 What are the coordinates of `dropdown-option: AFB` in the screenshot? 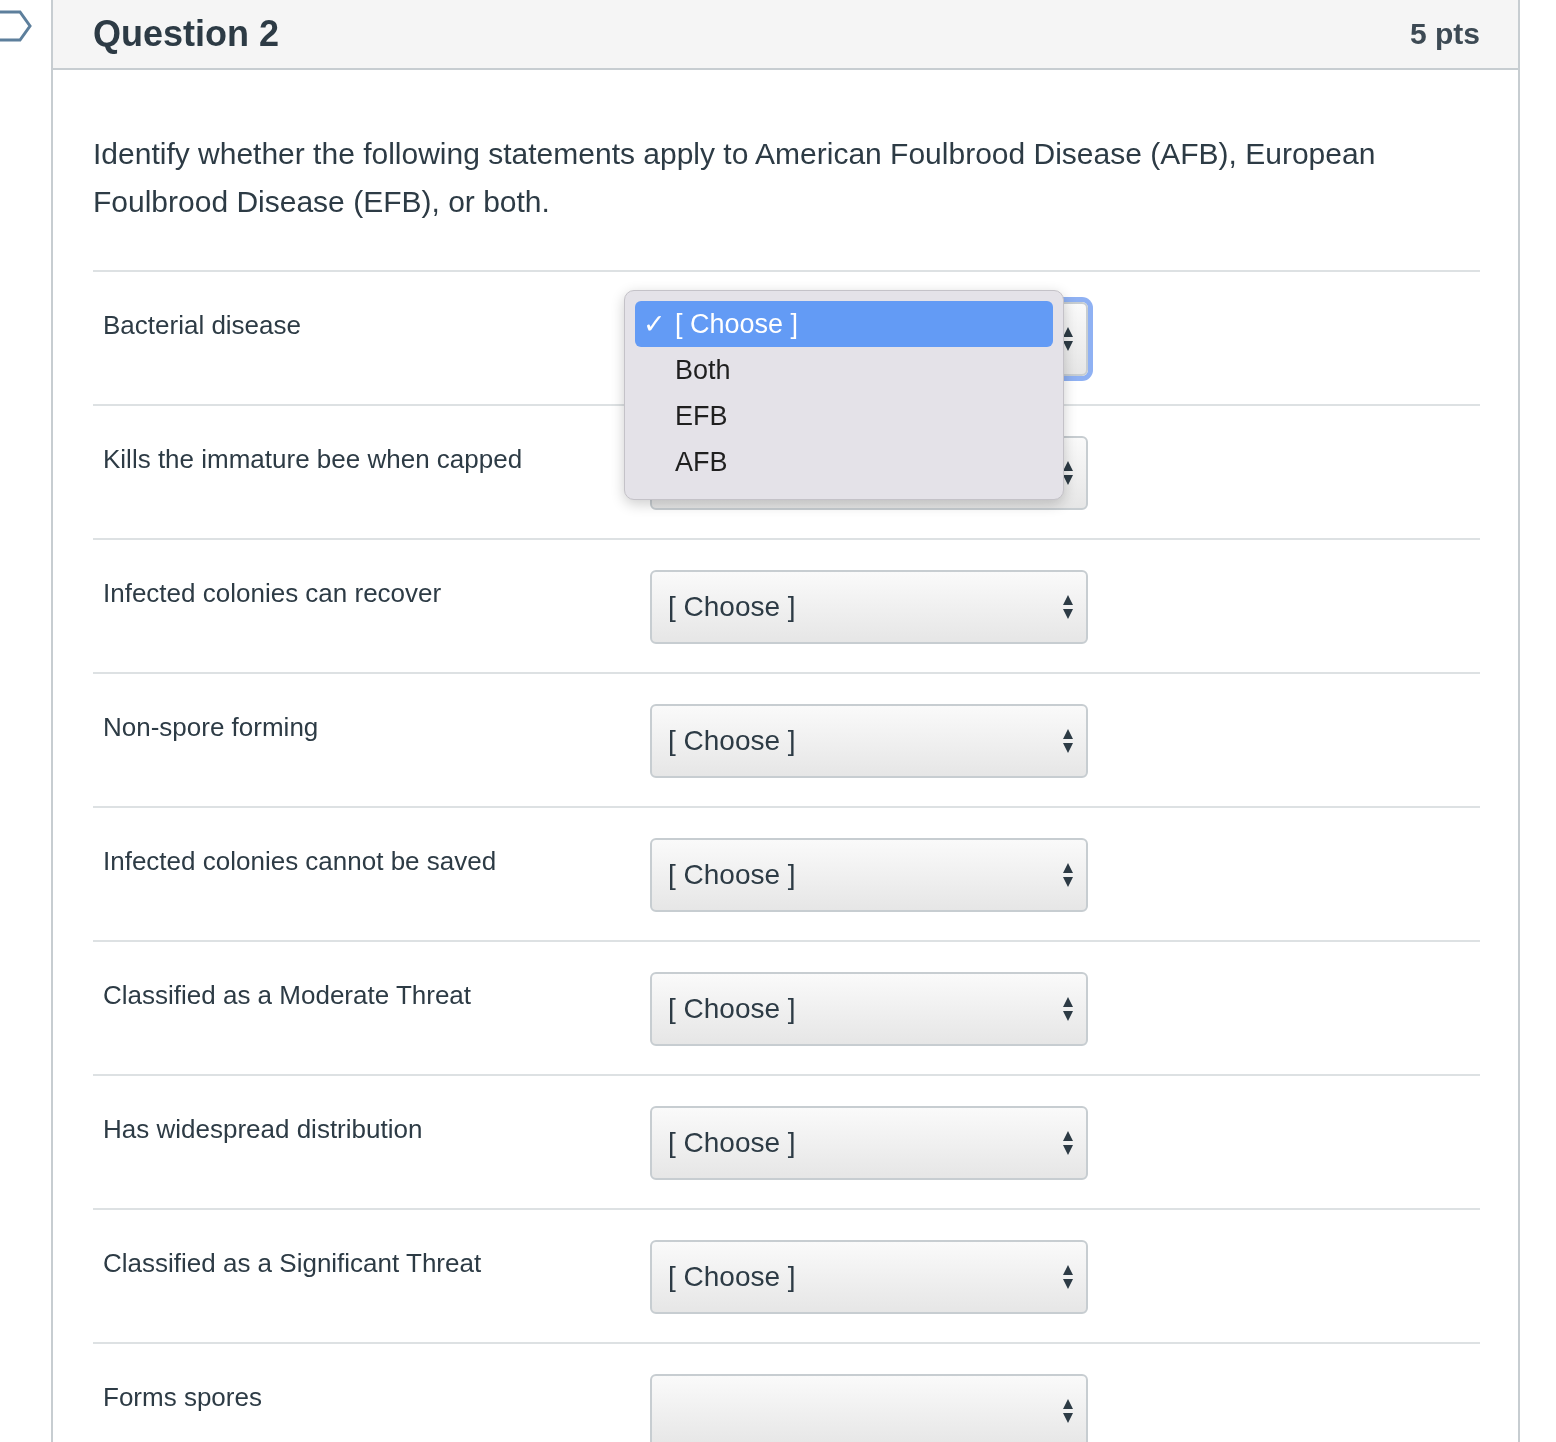 It's located at (844, 462).